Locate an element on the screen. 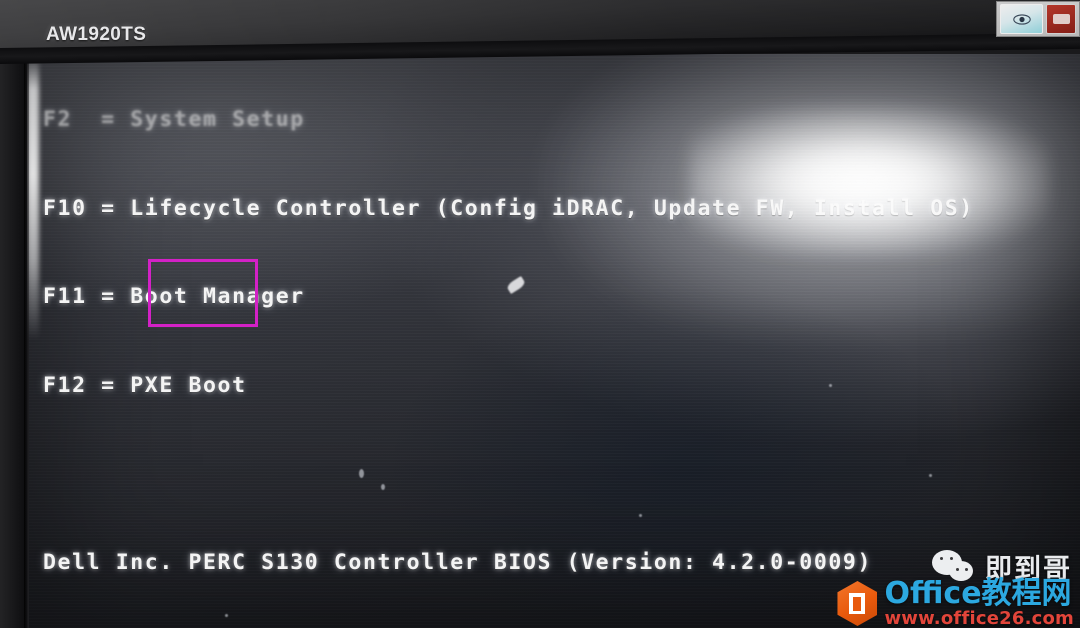 The width and height of the screenshot is (1080, 628). office-watermark: Office教程网 www.office26.com is located at coordinates (955, 602).